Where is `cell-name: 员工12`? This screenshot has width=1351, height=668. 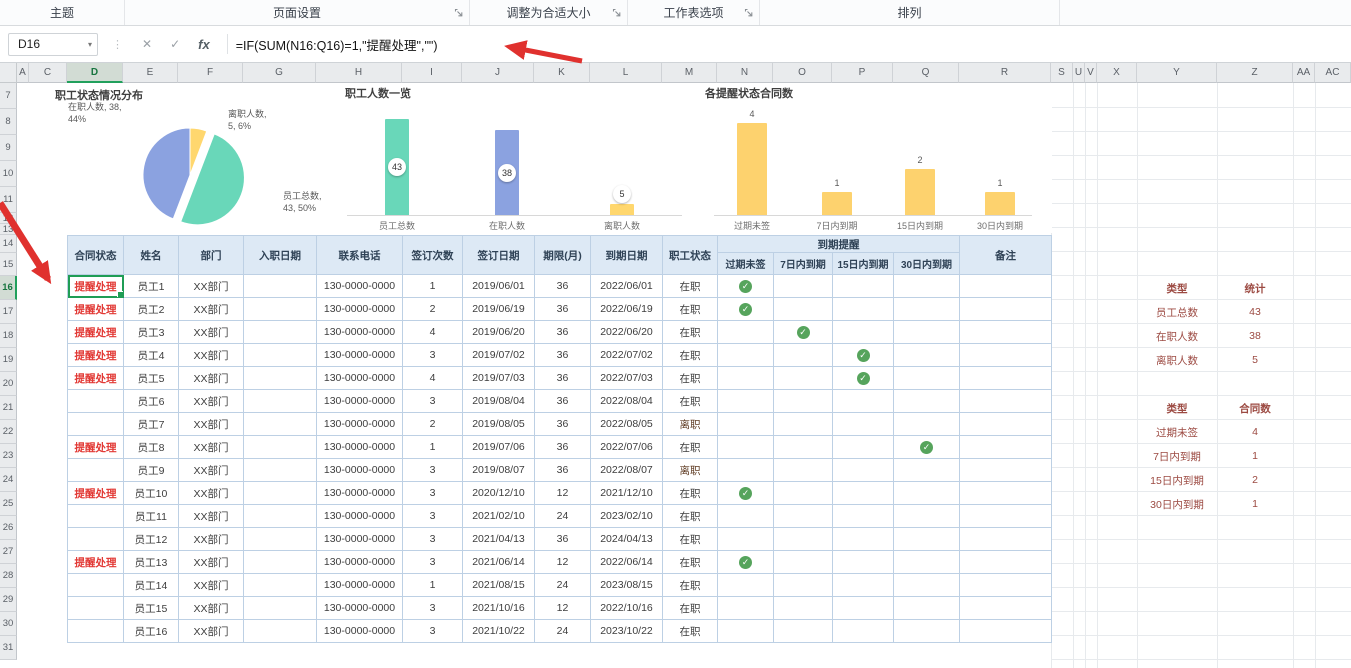
cell-name: 员工12 is located at coordinates (151, 539).